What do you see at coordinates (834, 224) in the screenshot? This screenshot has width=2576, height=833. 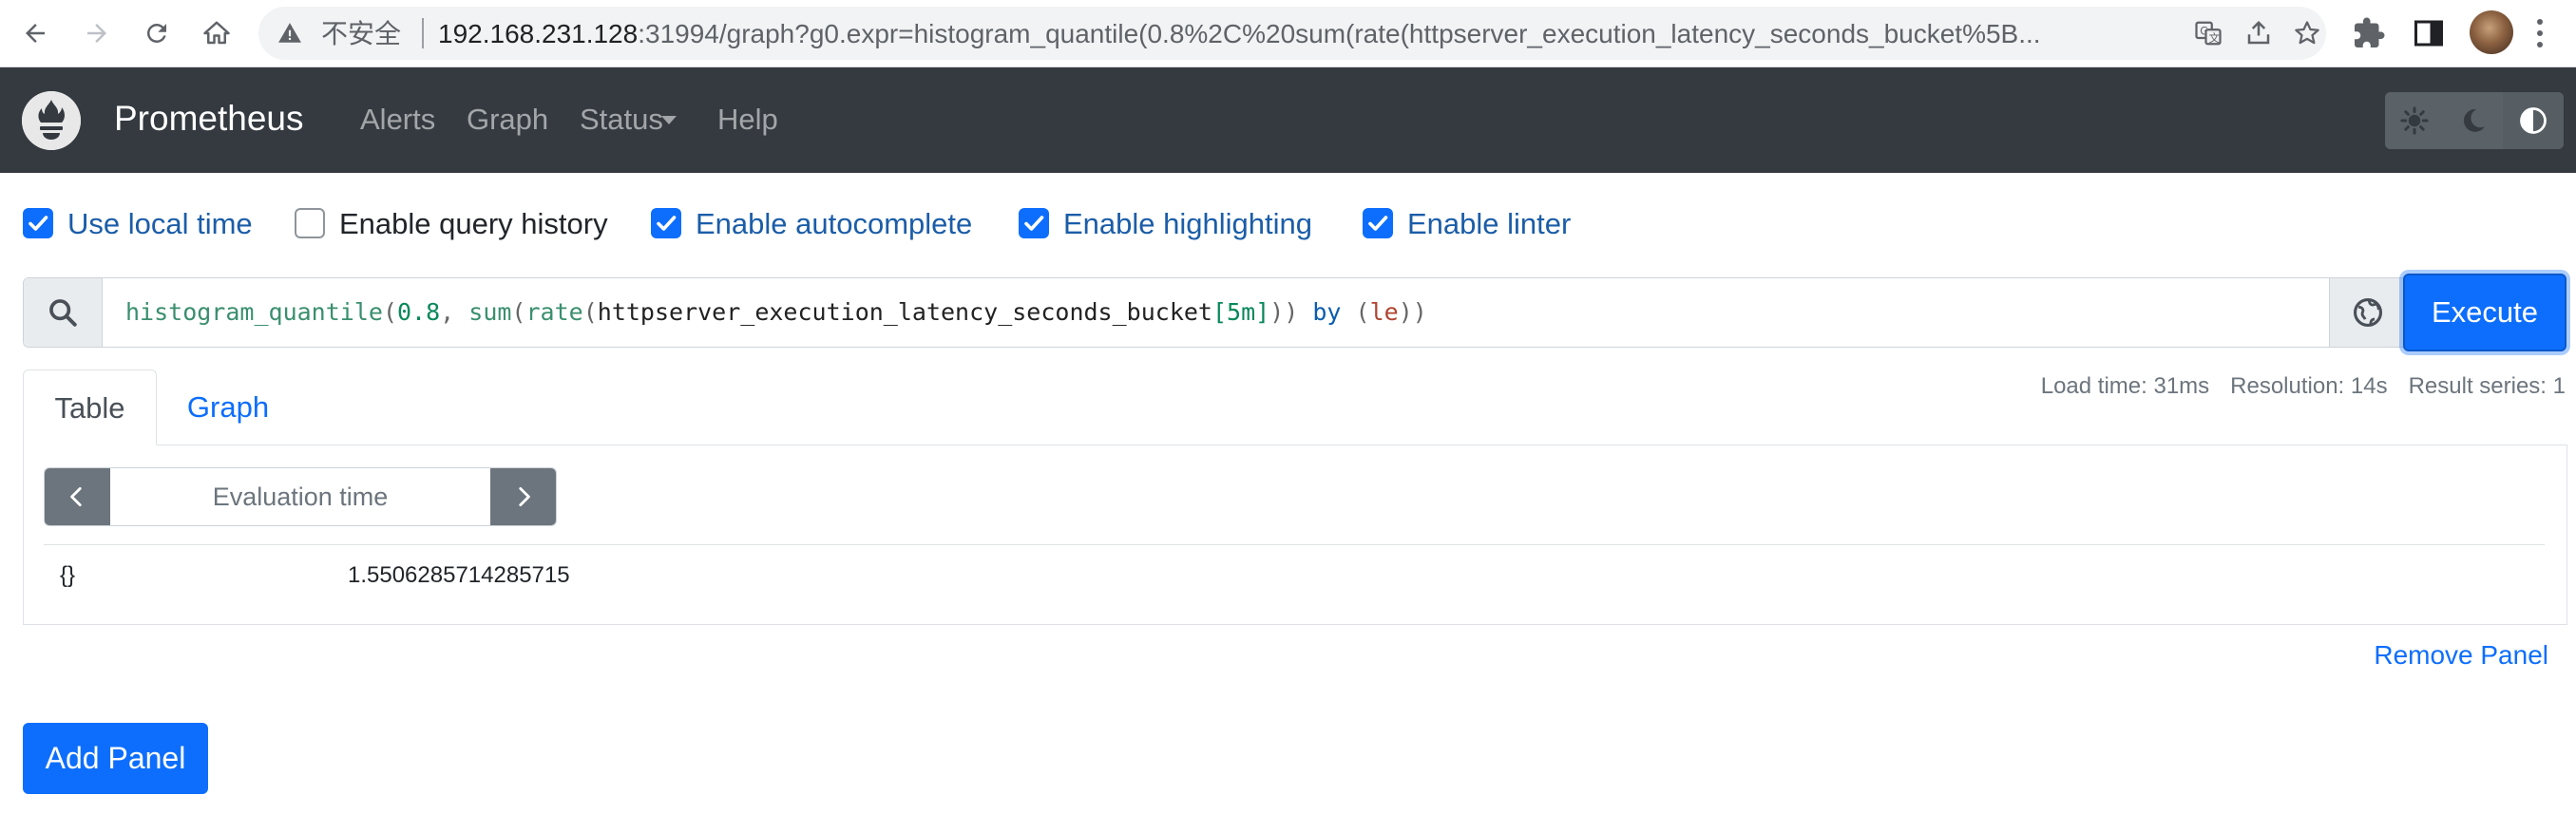 I see `option-label: Enable autocomplete` at bounding box center [834, 224].